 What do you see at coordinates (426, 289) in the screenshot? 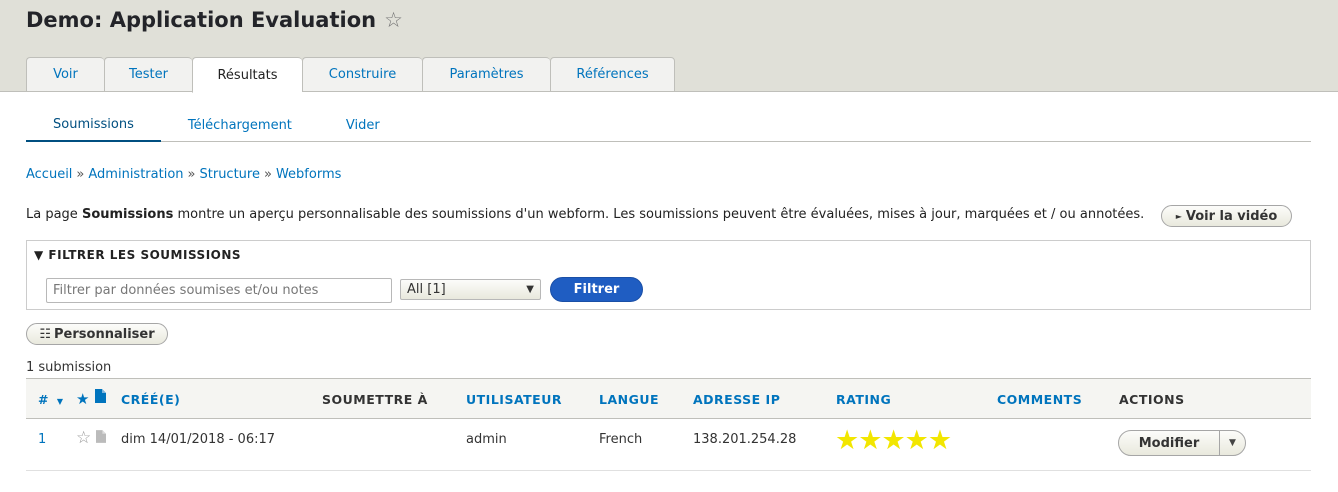
I see `filter-select-value: All [1]` at bounding box center [426, 289].